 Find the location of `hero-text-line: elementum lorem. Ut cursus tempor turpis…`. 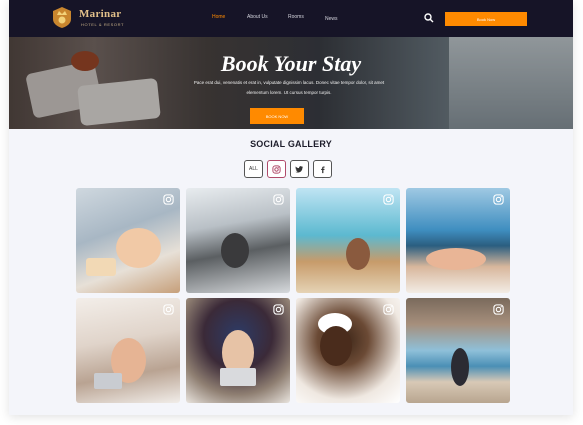

hero-text-line: elementum lorem. Ut cursus tempor turpis… is located at coordinates (289, 92).